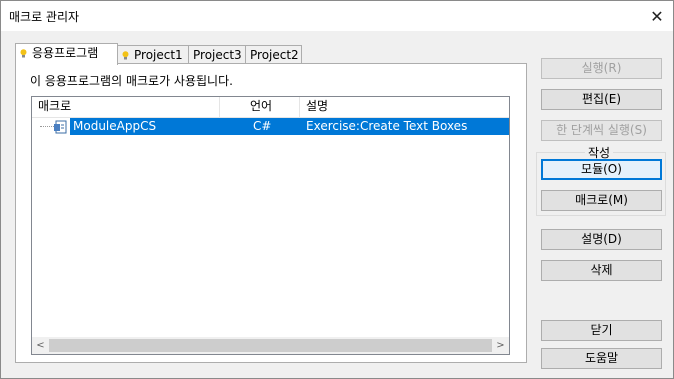 This screenshot has height=379, width=674. Describe the element at coordinates (131, 81) in the screenshot. I see `panel-description: 이 응용프로그램의 매크로가 사용됩니다.` at that location.